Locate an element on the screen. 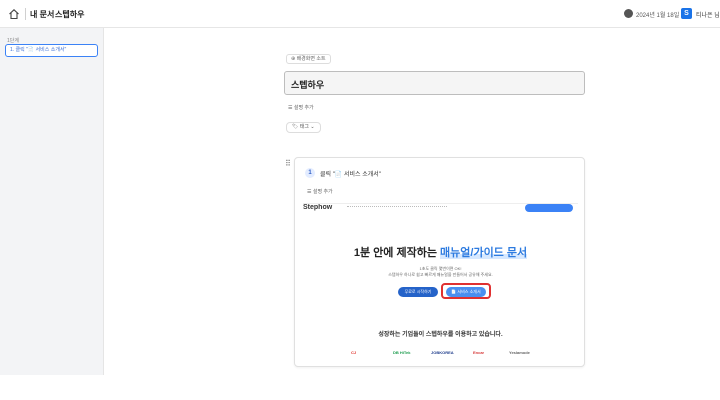  screenshot-top-cta is located at coordinates (549, 208).